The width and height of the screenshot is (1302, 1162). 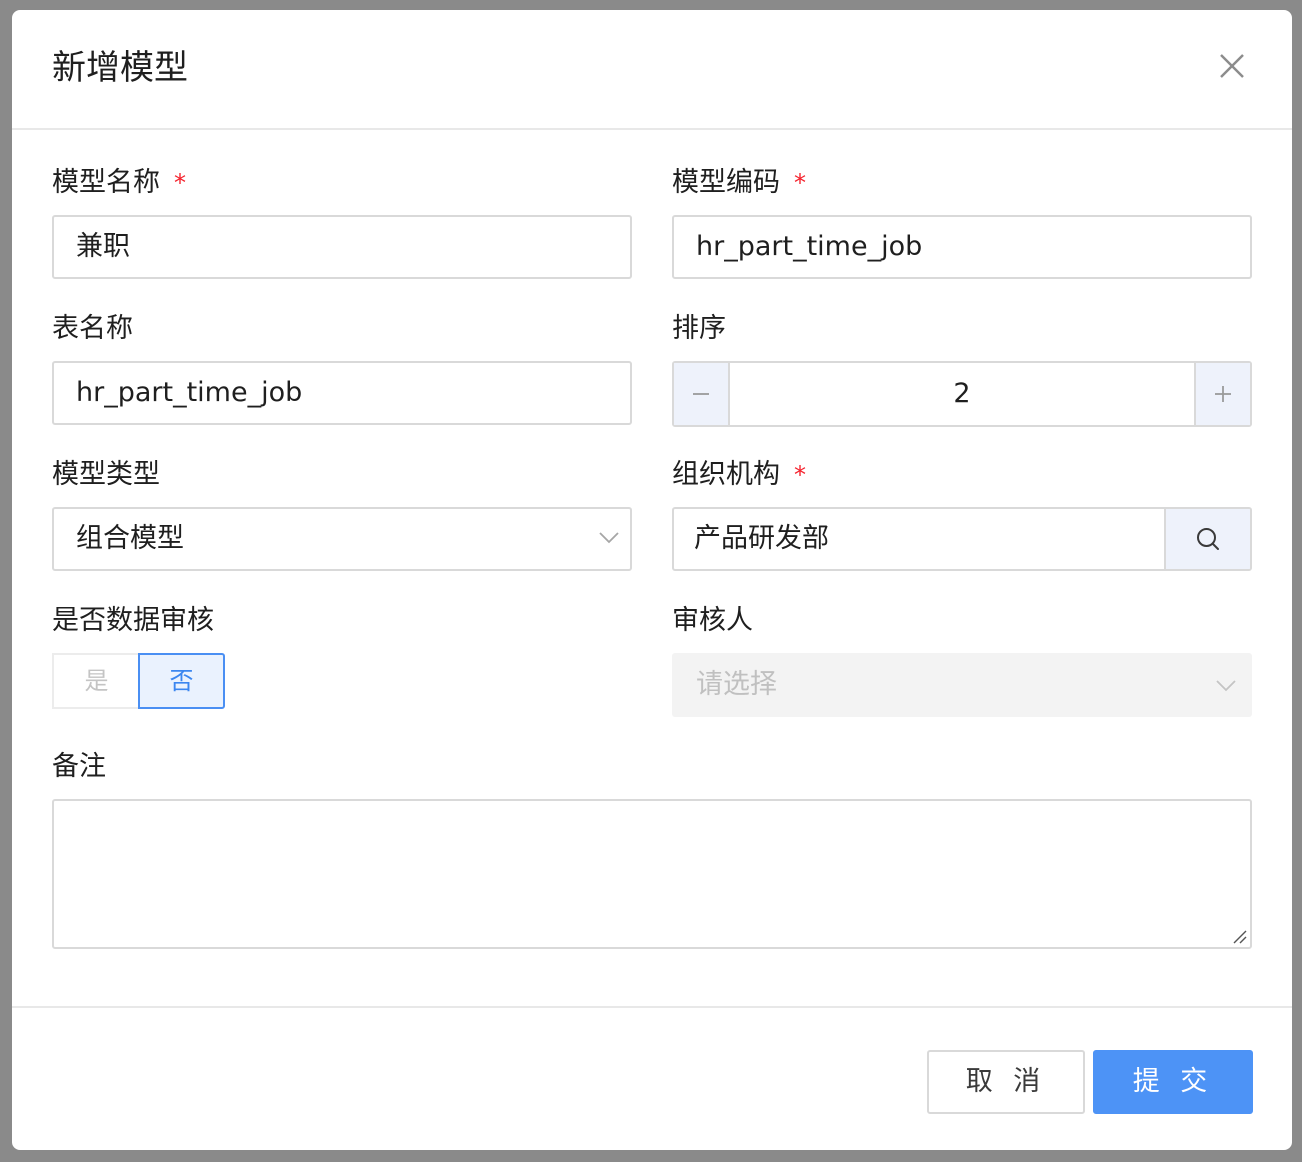 I want to click on data-review-yes-option: 是, so click(x=95, y=681).